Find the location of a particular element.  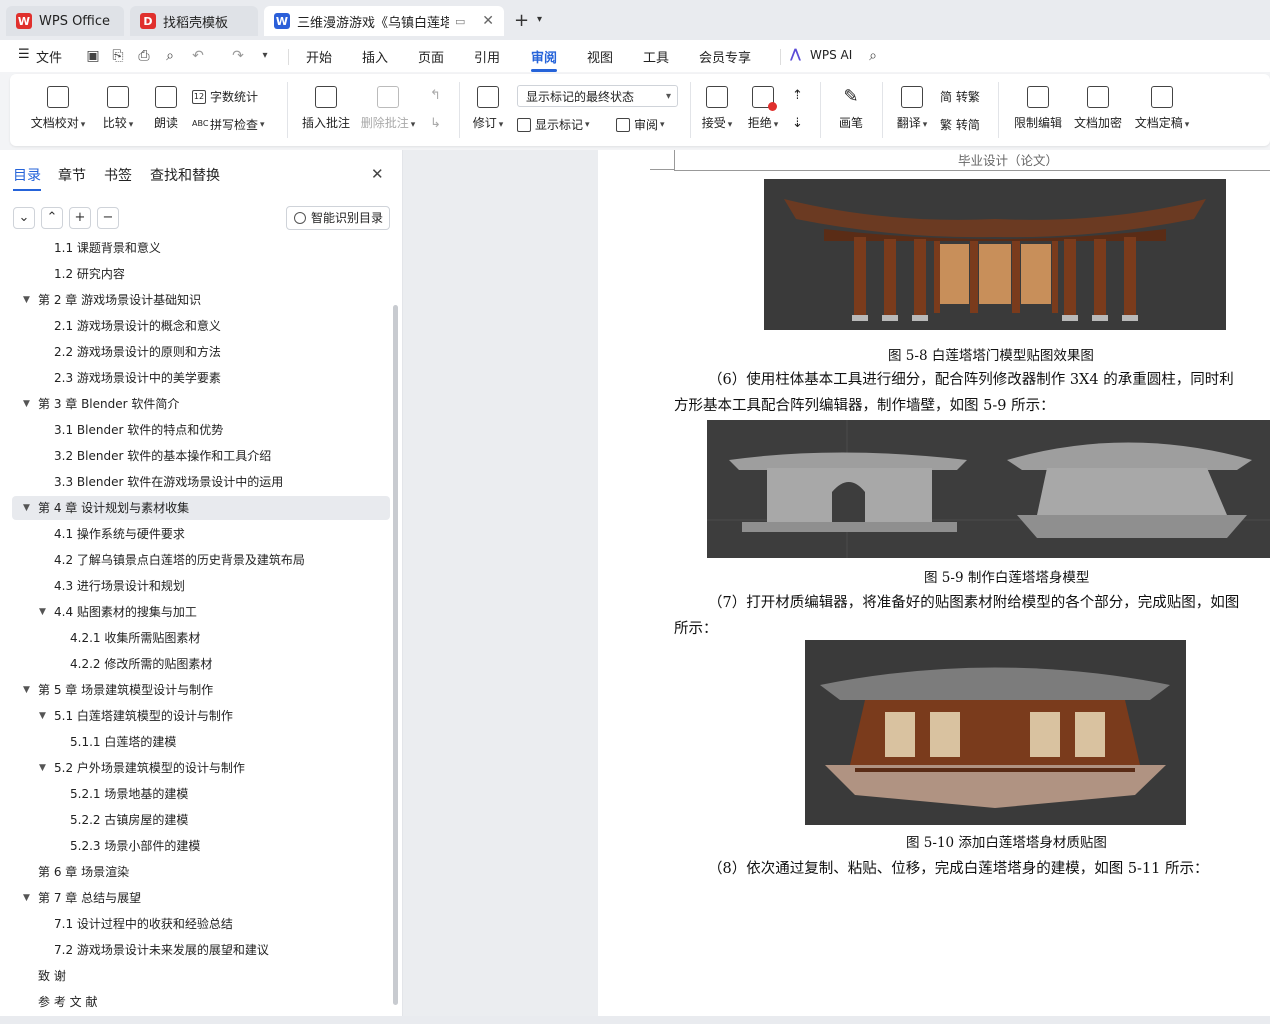

redo-icon: ↷ is located at coordinates (238, 56).